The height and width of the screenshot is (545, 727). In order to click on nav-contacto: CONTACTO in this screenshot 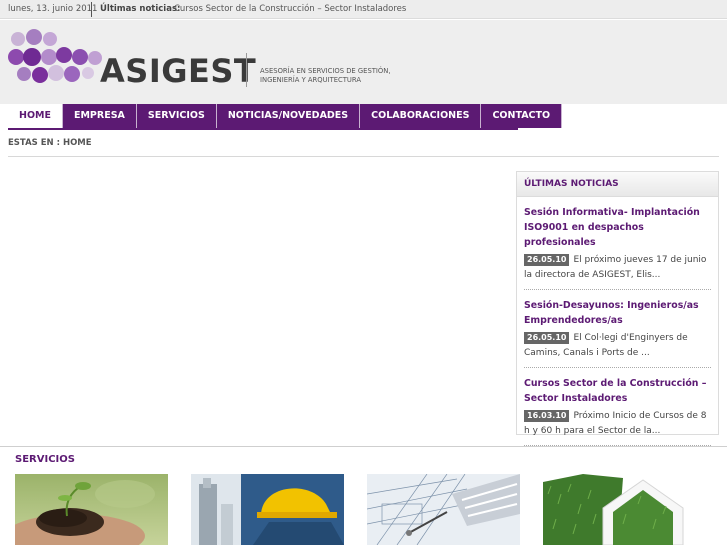, I will do `click(522, 116)`.